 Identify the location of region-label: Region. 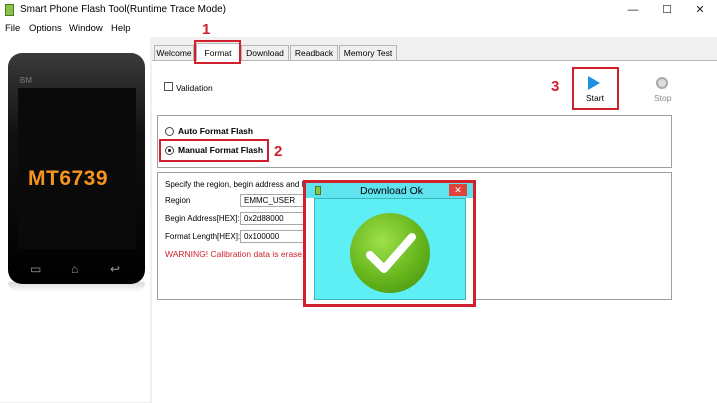
(178, 200).